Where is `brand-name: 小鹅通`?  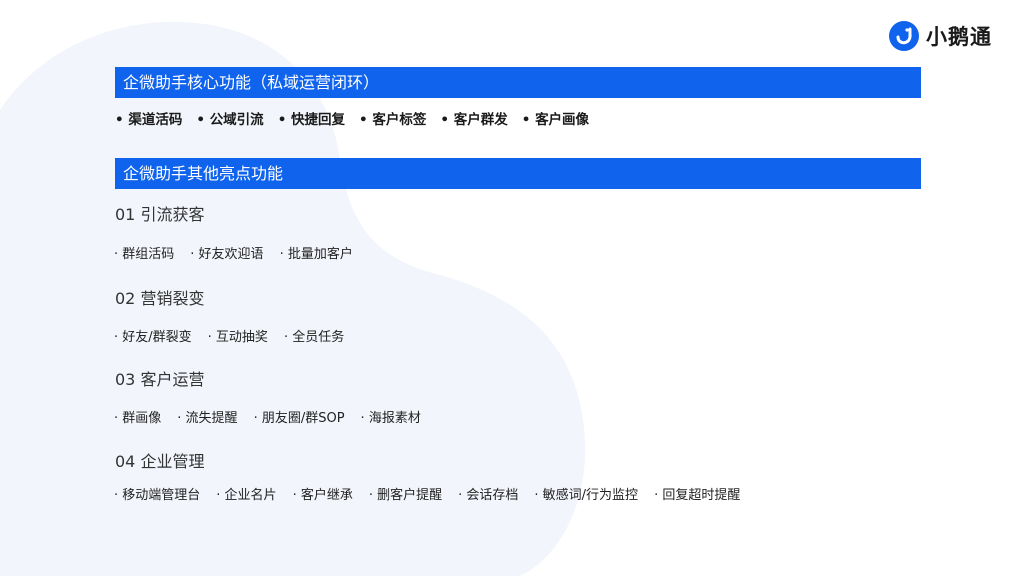
brand-name: 小鹅通 is located at coordinates (959, 37).